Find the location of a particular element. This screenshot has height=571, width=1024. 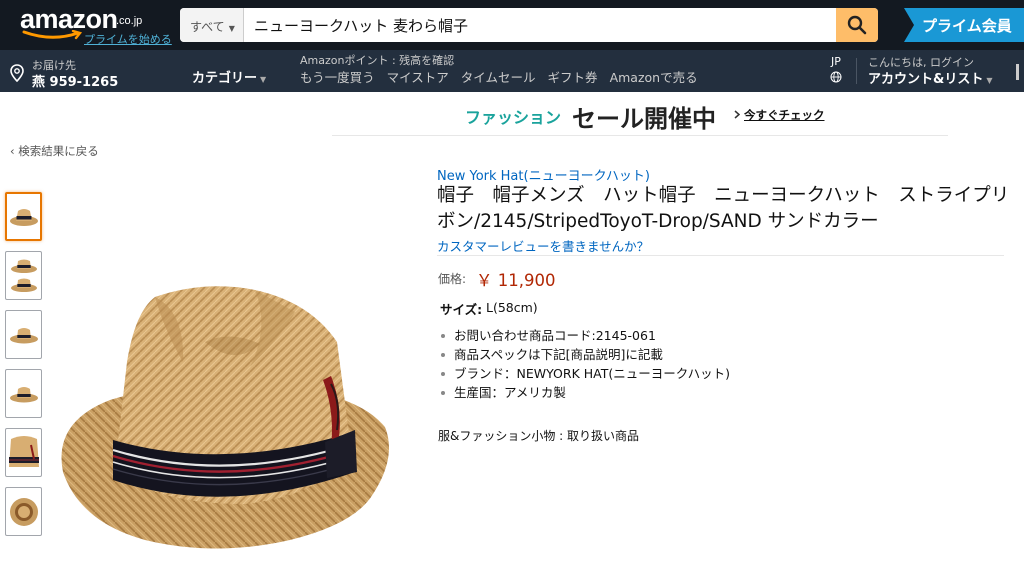

back-to-results-link: ‹ 検索結果に戻る is located at coordinates (54, 151).